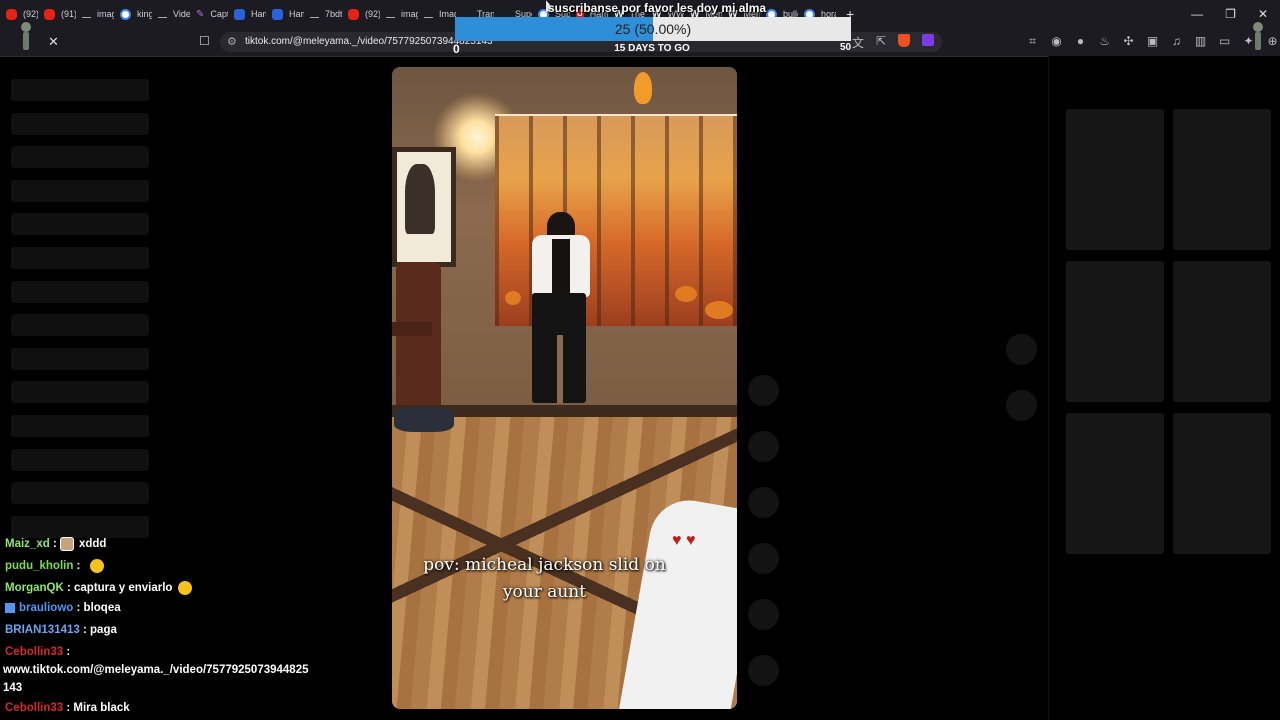 This screenshot has width=1280, height=720. What do you see at coordinates (763, 558) in the screenshot?
I see `share-button` at bounding box center [763, 558].